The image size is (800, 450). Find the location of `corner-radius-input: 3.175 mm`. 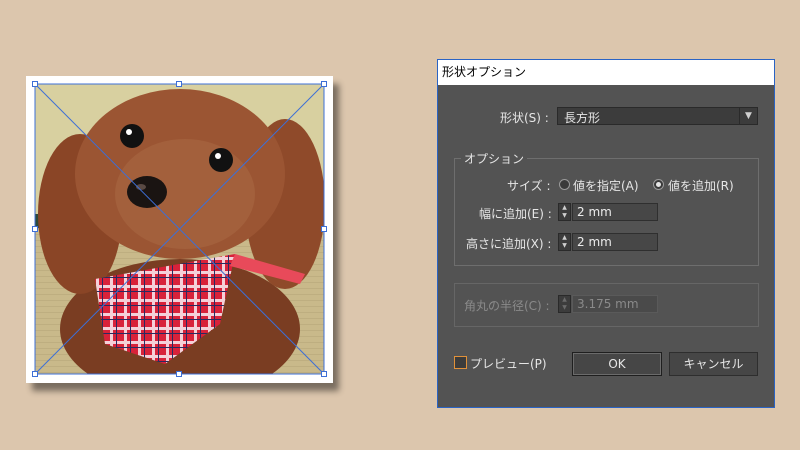

corner-radius-input: 3.175 mm is located at coordinates (615, 304).